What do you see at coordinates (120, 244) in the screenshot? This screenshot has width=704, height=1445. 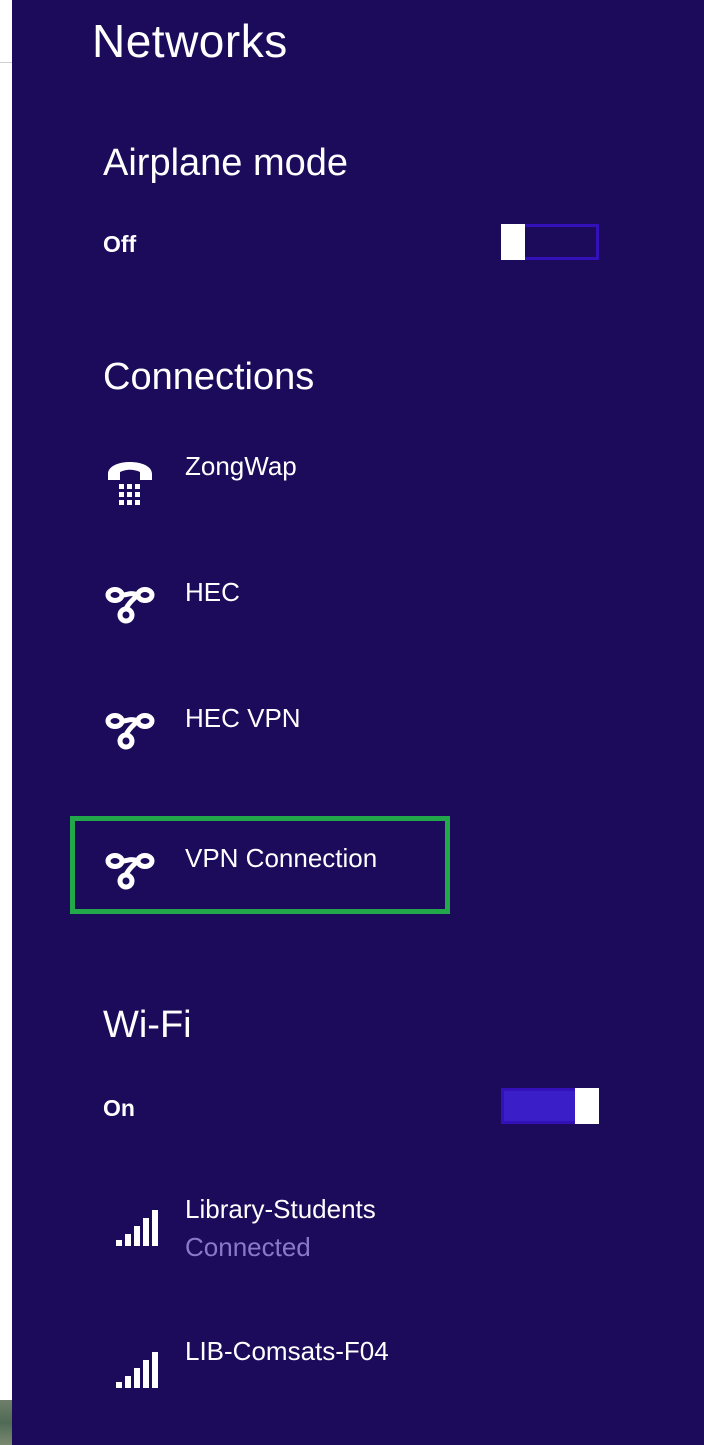 I see `airplane-mode-state: Off` at bounding box center [120, 244].